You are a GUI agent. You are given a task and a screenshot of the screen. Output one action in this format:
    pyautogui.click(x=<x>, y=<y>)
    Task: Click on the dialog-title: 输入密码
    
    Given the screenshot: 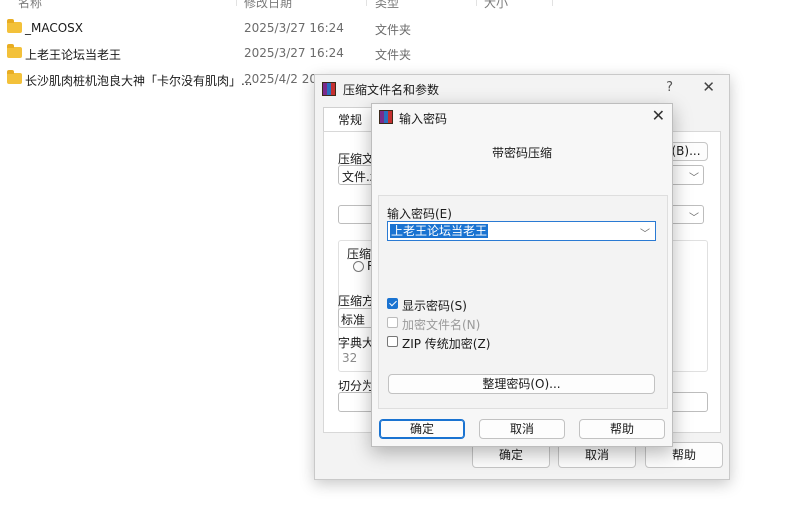 What is the action you would take?
    pyautogui.click(x=423, y=119)
    